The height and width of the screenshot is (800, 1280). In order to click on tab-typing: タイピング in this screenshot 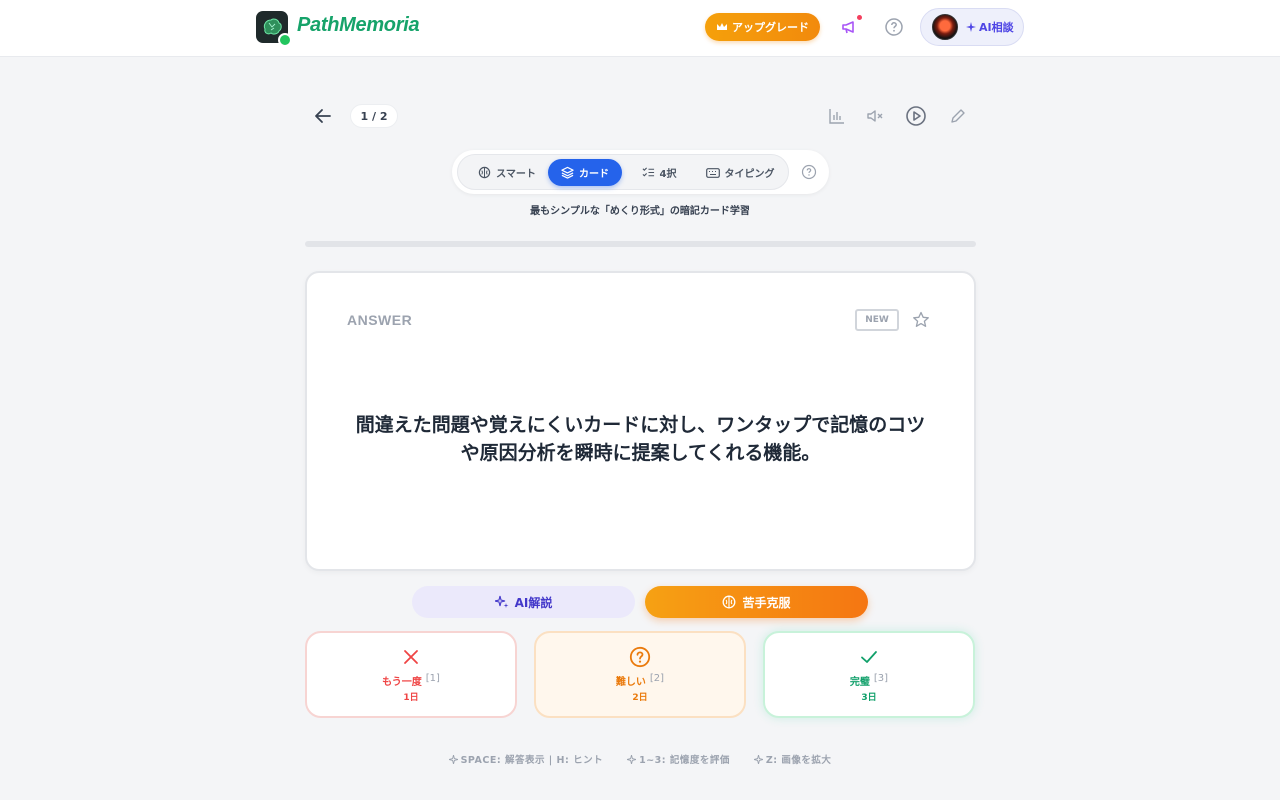, I will do `click(740, 172)`.